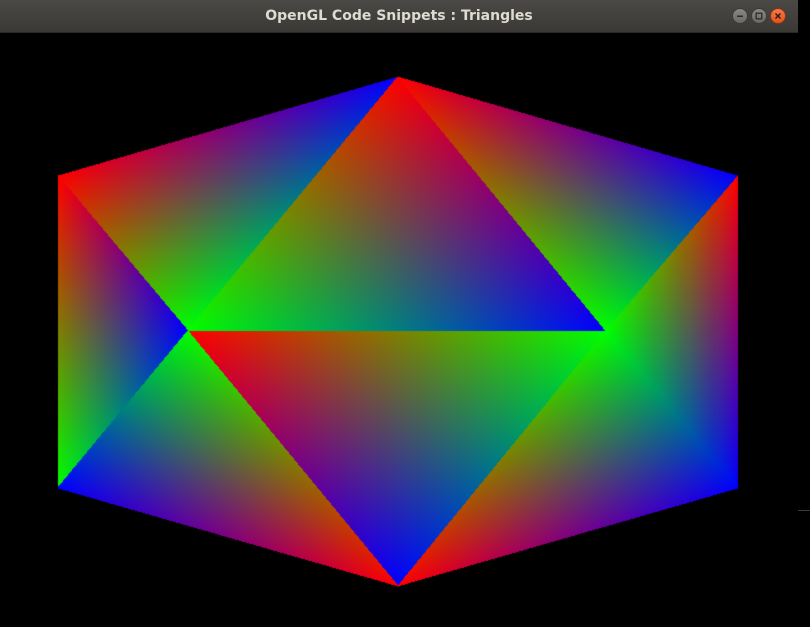 The image size is (810, 627). I want to click on window-title: OpenGL Code Snippets : Triangles, so click(399, 16).